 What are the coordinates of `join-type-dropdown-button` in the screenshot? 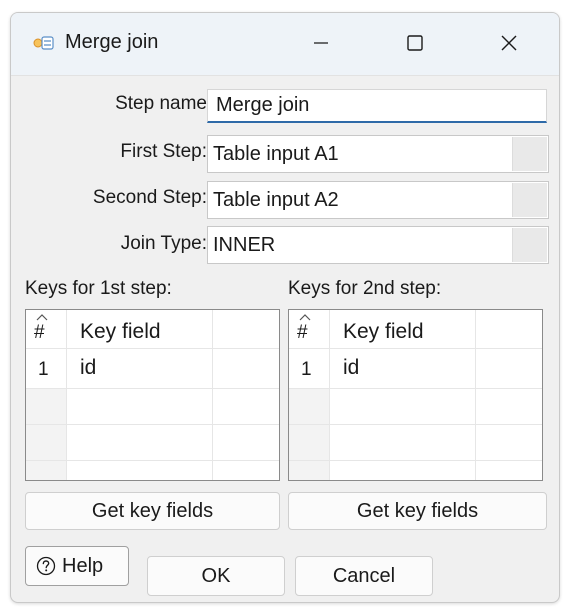 It's located at (529, 245).